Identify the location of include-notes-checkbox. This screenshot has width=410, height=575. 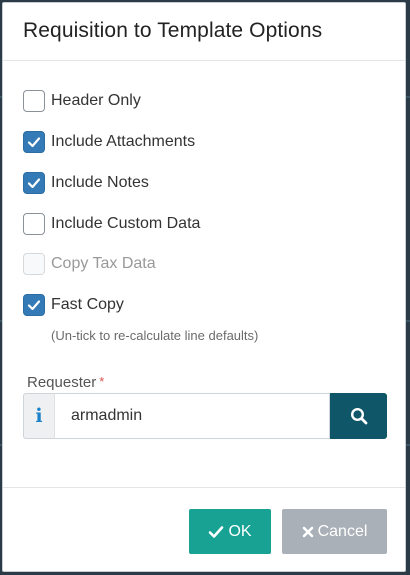
(34, 183).